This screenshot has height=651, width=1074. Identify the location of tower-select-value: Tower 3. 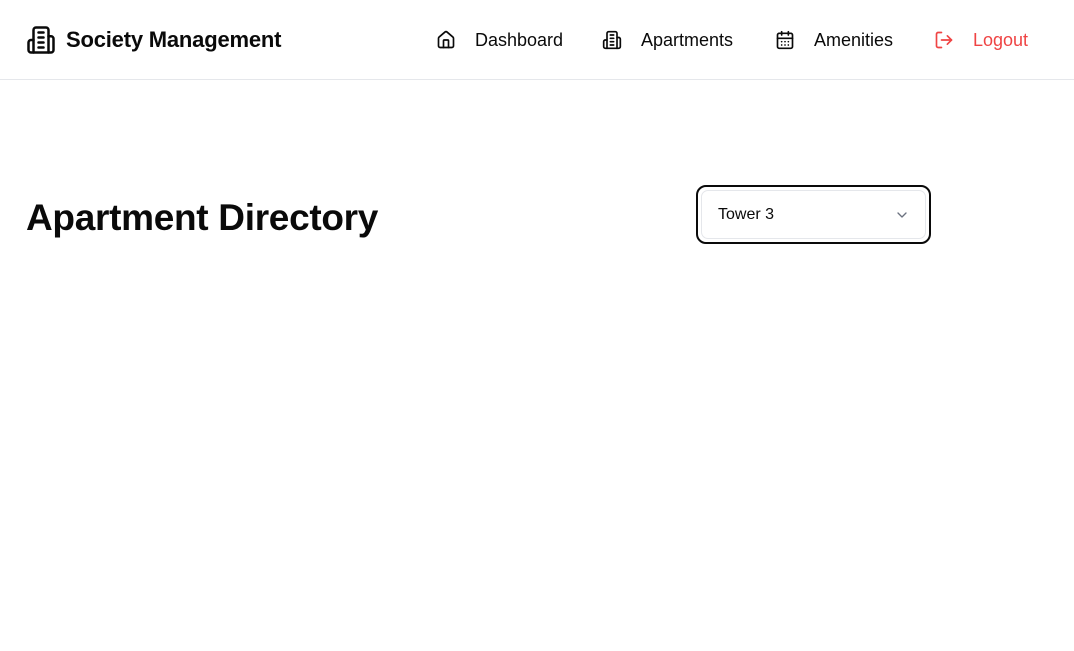
(746, 214).